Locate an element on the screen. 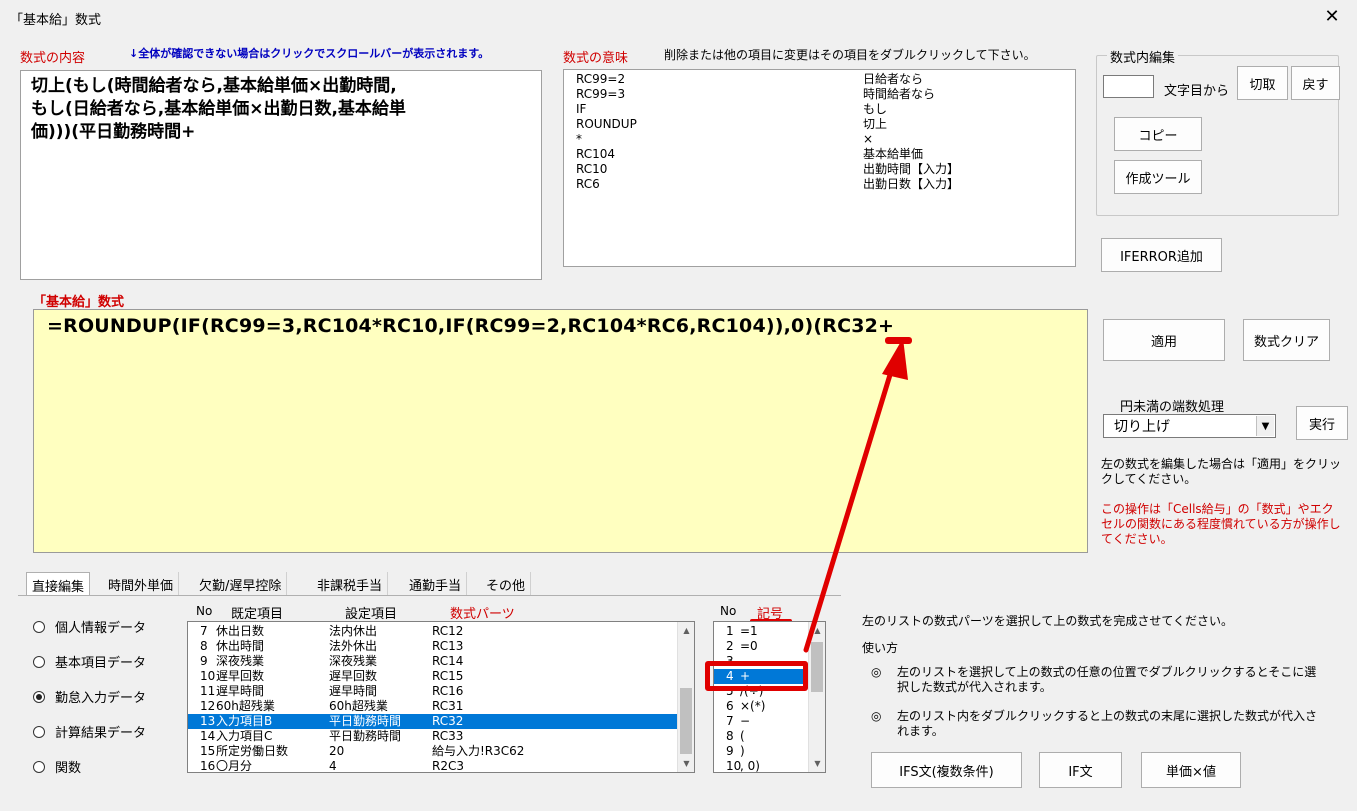  arrow-head is located at coordinates (895, 359).